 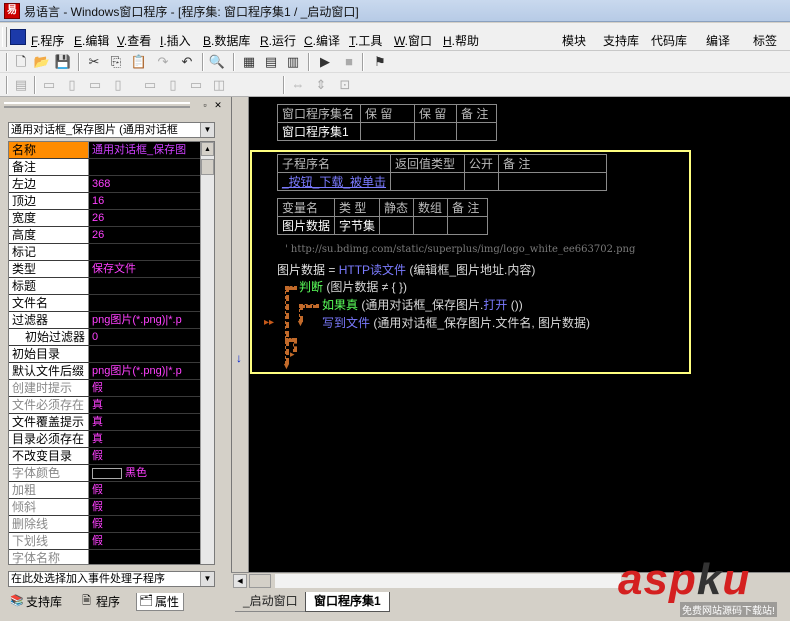 What do you see at coordinates (37, 602) in the screenshot?
I see `tab-support-lib: 📚 支持库` at bounding box center [37, 602].